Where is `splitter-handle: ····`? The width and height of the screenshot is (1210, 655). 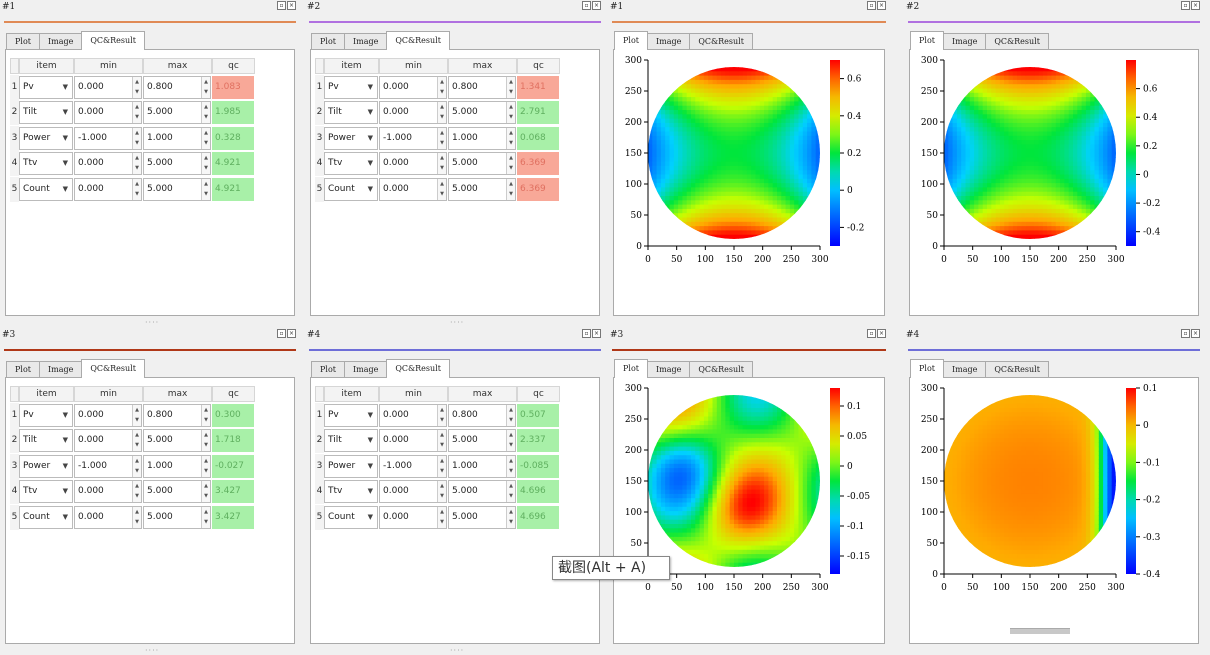 splitter-handle: ···· is located at coordinates (152, 650).